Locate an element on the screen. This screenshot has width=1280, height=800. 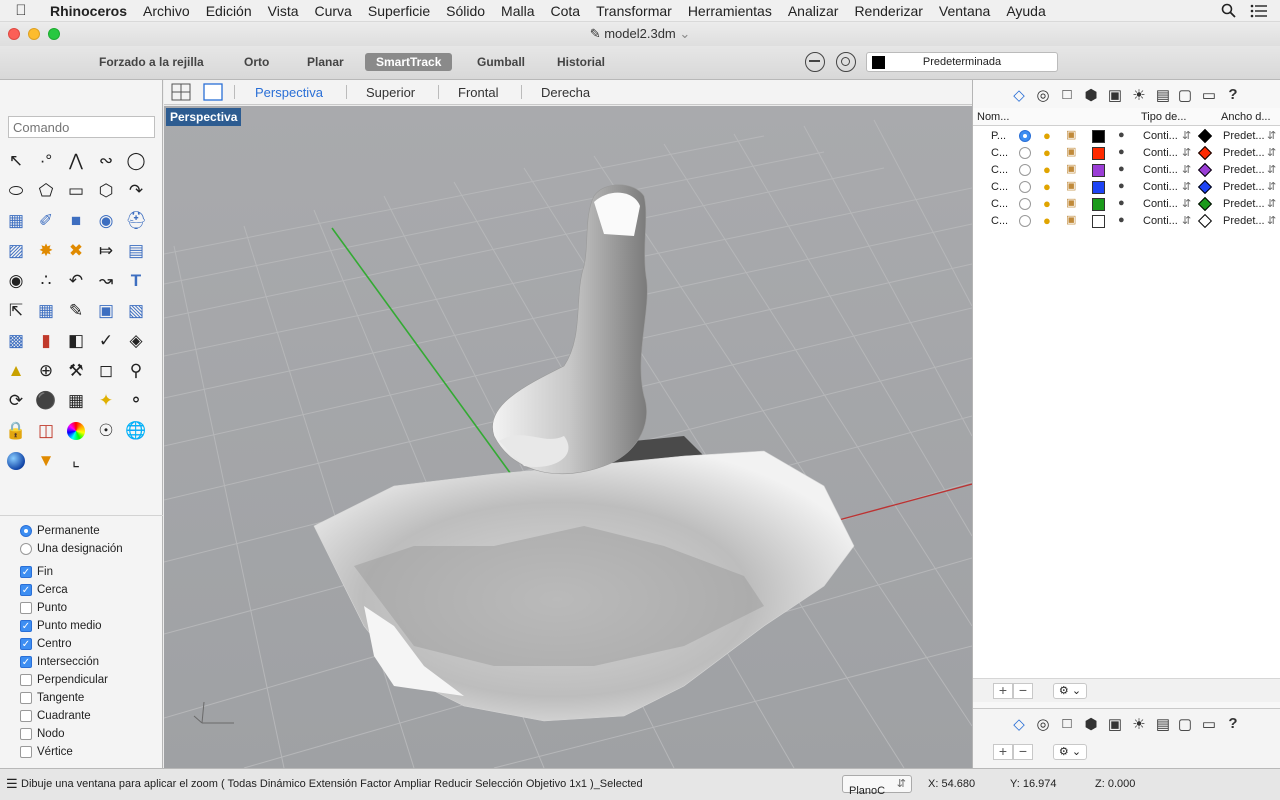
menu-analizar: Analizar is located at coordinates (813, 11).